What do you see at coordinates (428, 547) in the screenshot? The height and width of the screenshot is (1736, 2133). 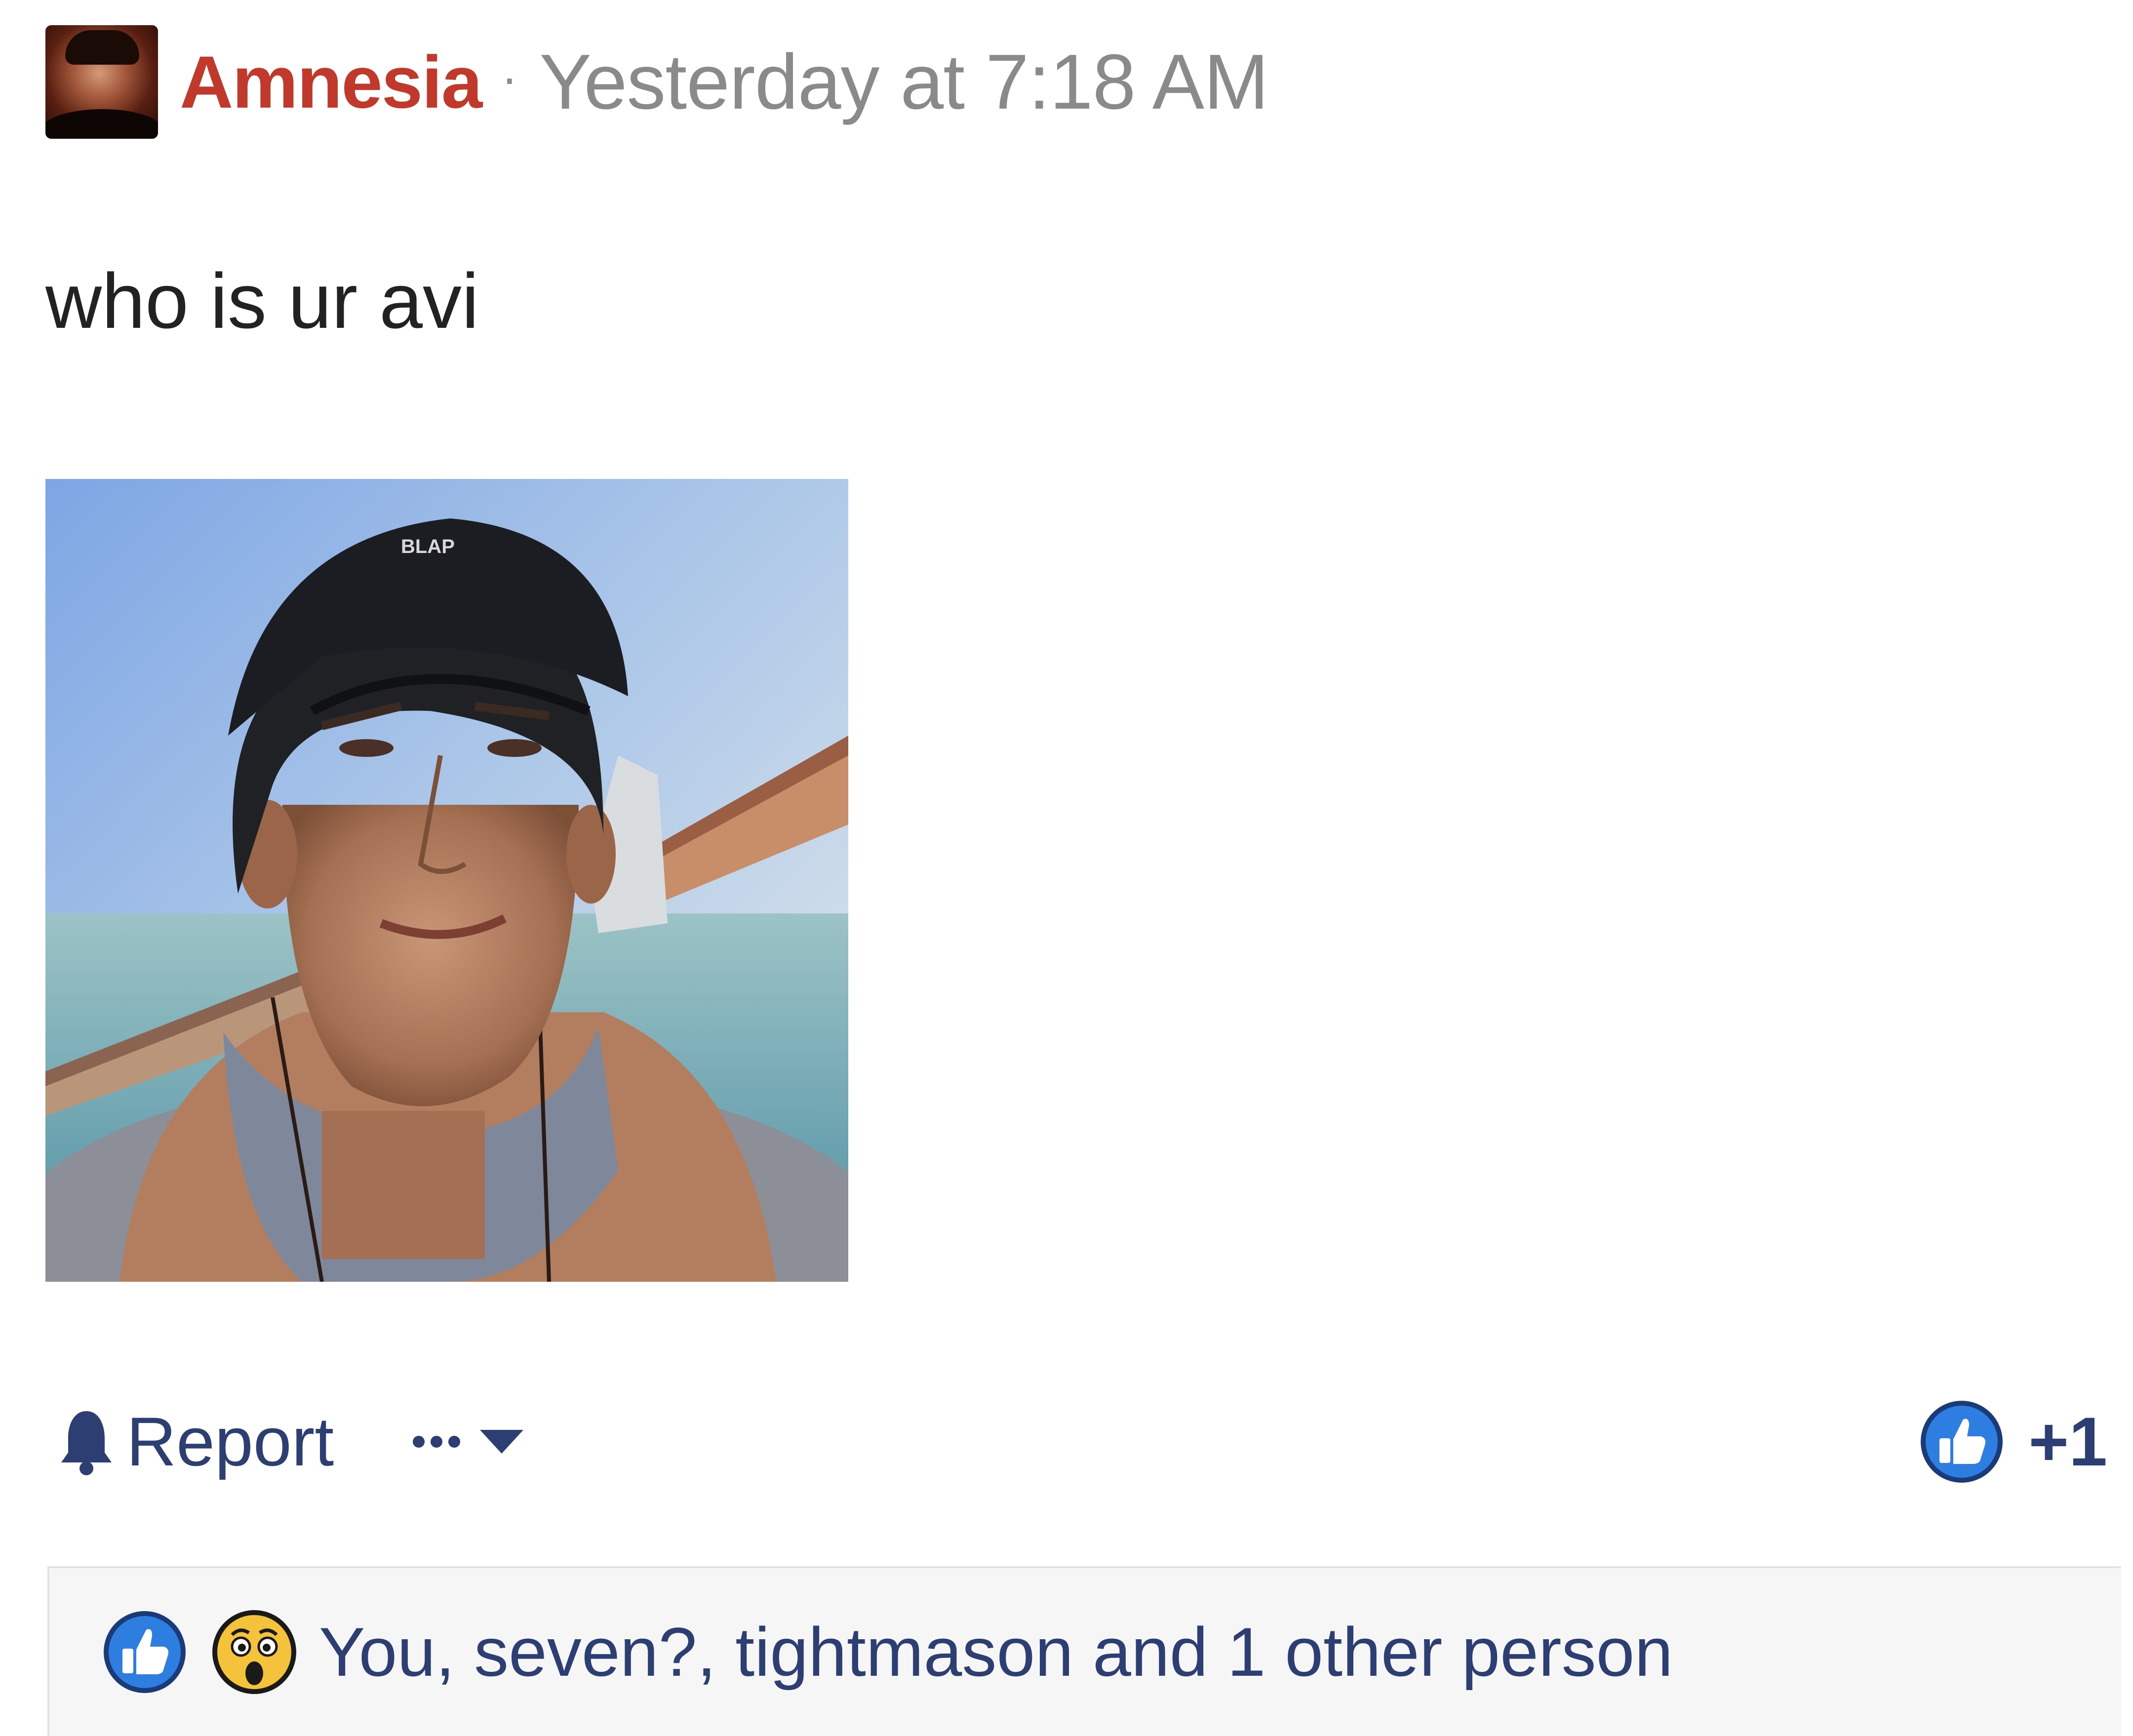 I see `cap-text: BLAP` at bounding box center [428, 547].